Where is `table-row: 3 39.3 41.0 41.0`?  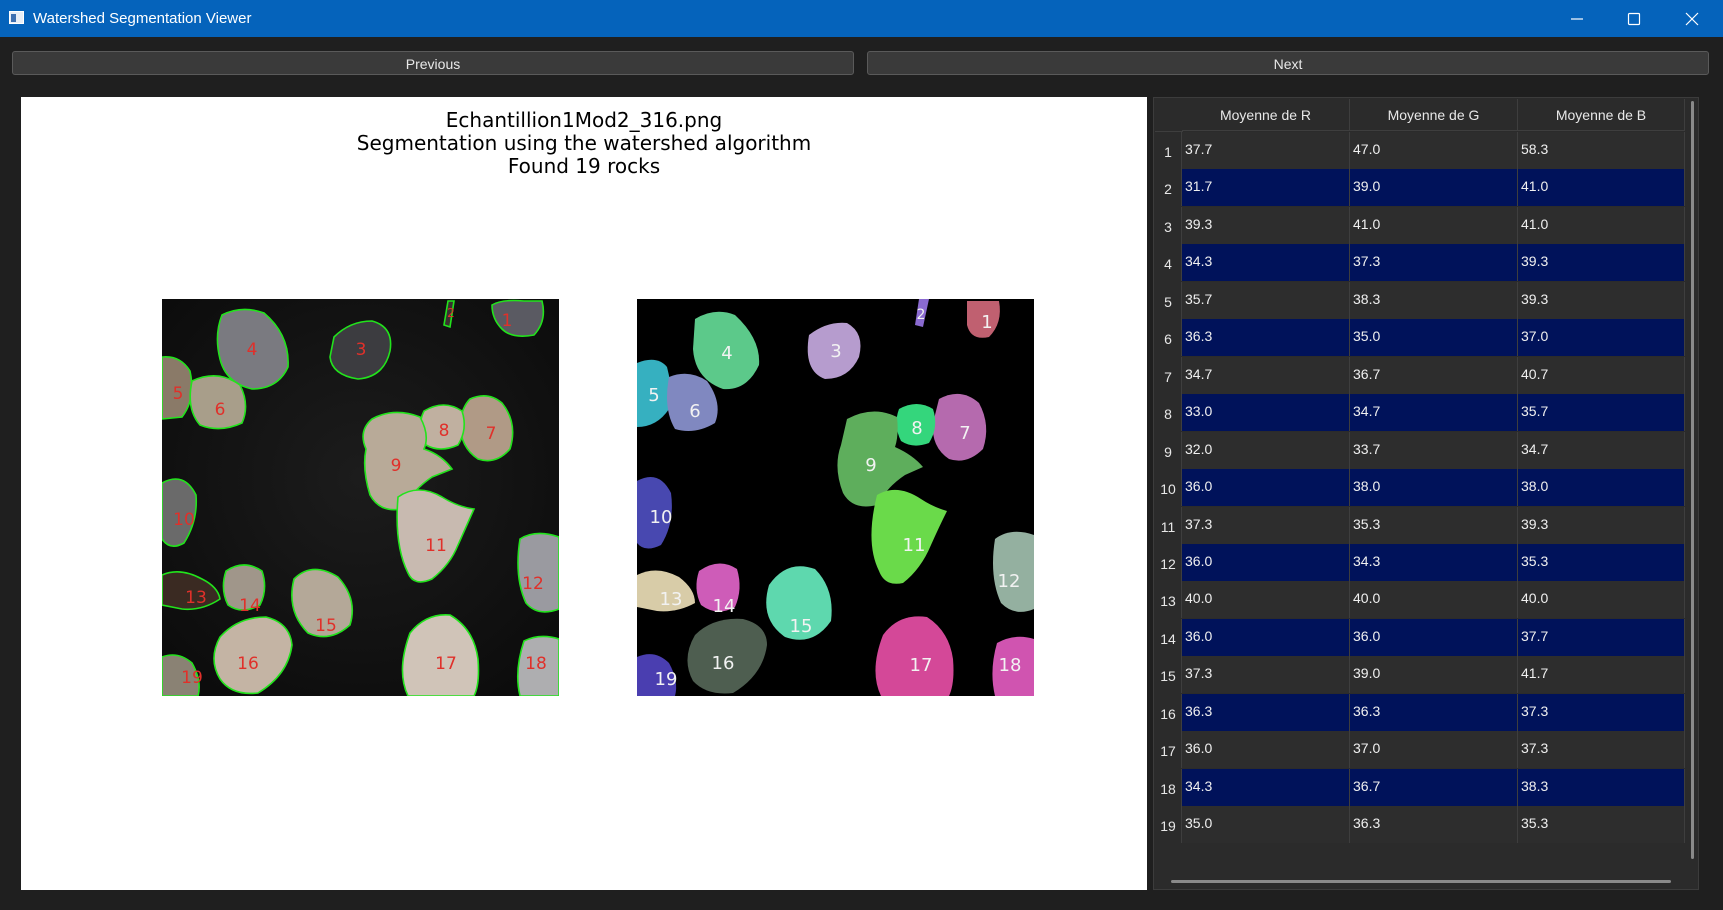 table-row: 3 39.3 41.0 41.0 is located at coordinates (1420, 225).